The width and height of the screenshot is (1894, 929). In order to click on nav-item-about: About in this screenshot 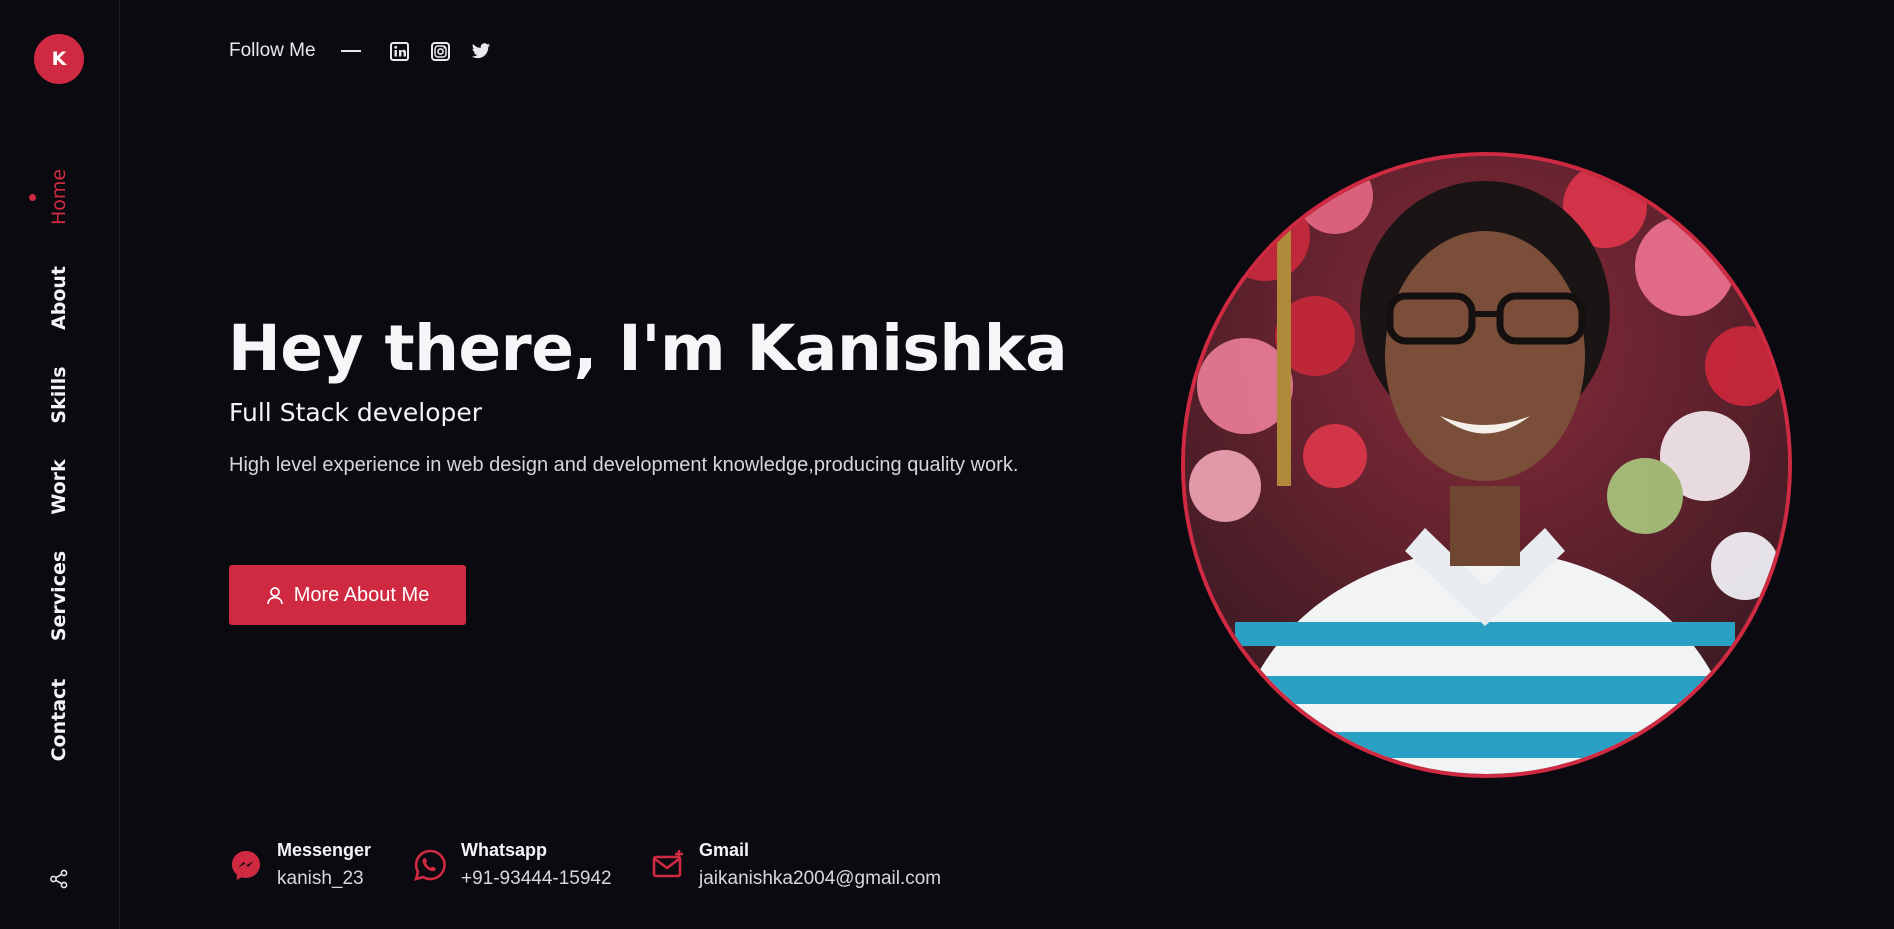, I will do `click(59, 298)`.